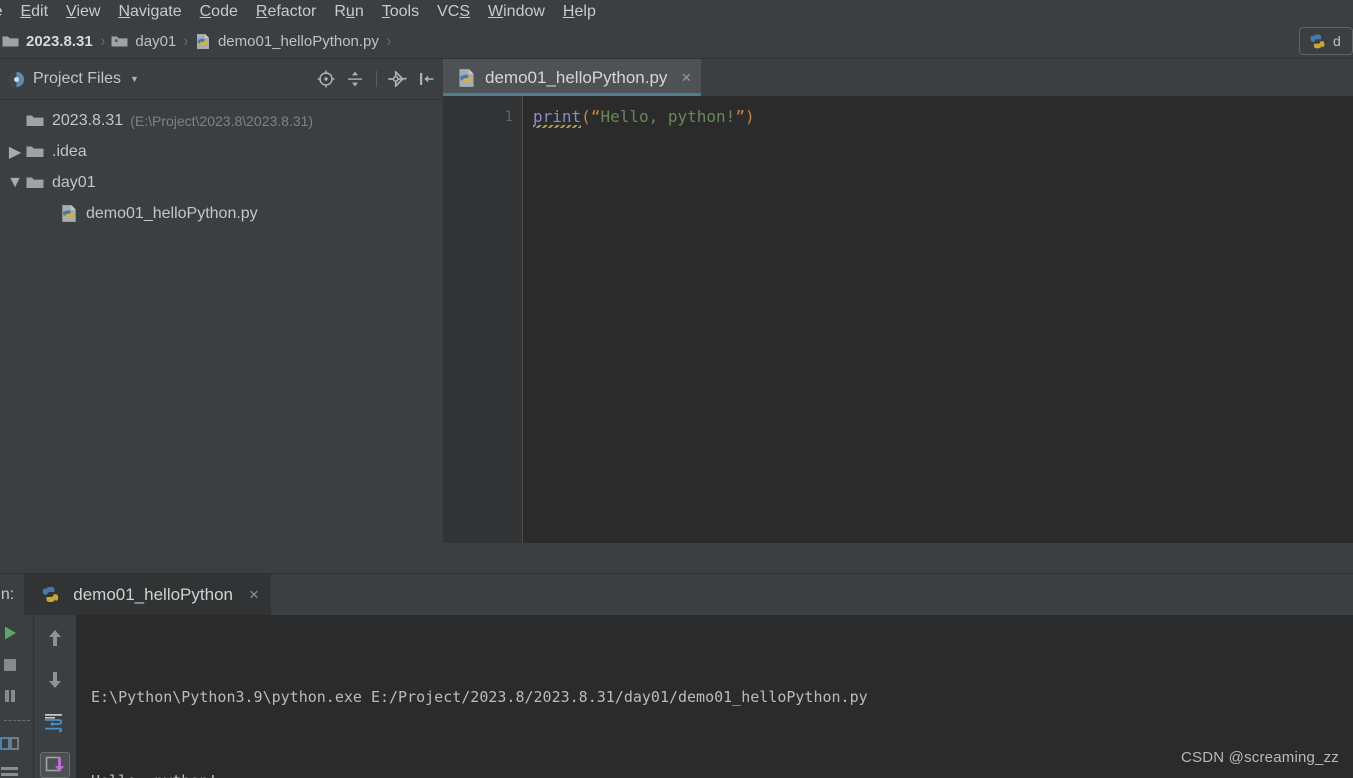 The width and height of the screenshot is (1353, 778). I want to click on editor-tab-label: demo01_helloPython.py, so click(576, 77).